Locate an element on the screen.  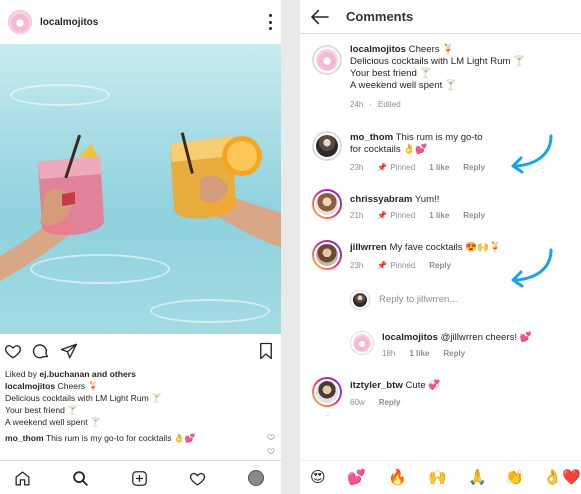
comment-body: Cute 💞 is located at coordinates (421, 385).